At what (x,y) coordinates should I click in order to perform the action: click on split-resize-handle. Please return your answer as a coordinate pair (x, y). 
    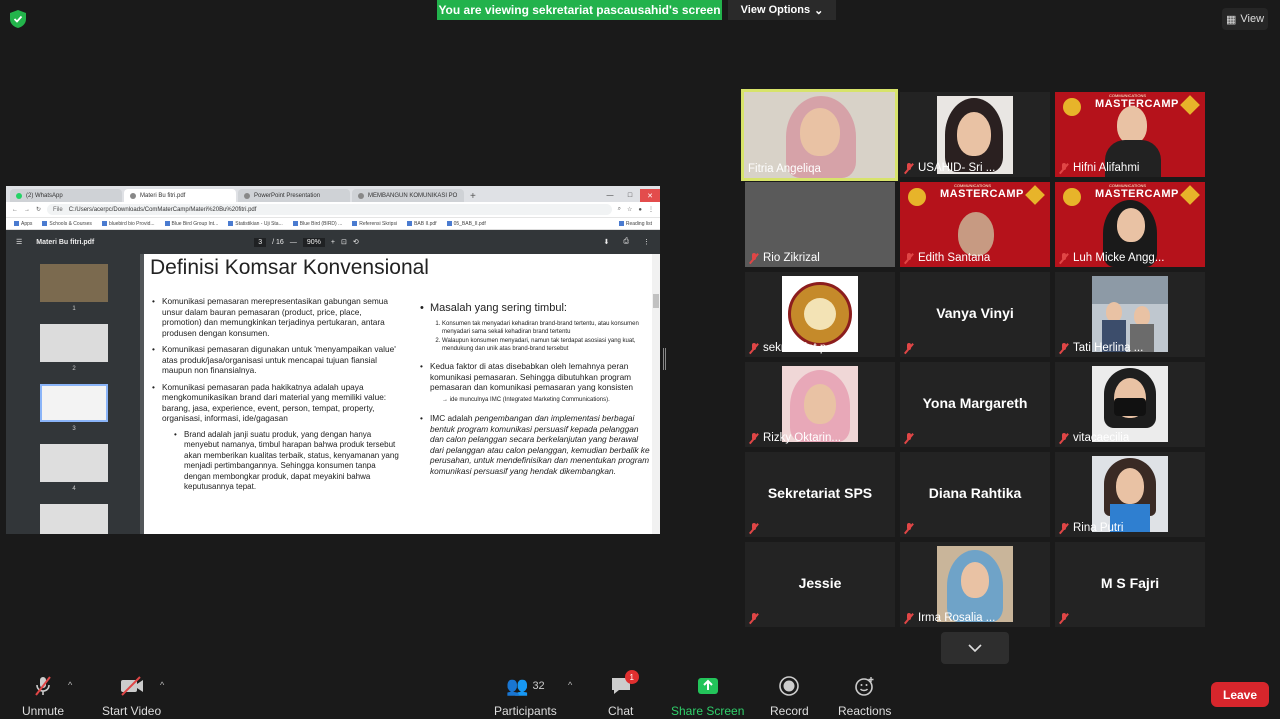
    Looking at the image, I should click on (664, 359).